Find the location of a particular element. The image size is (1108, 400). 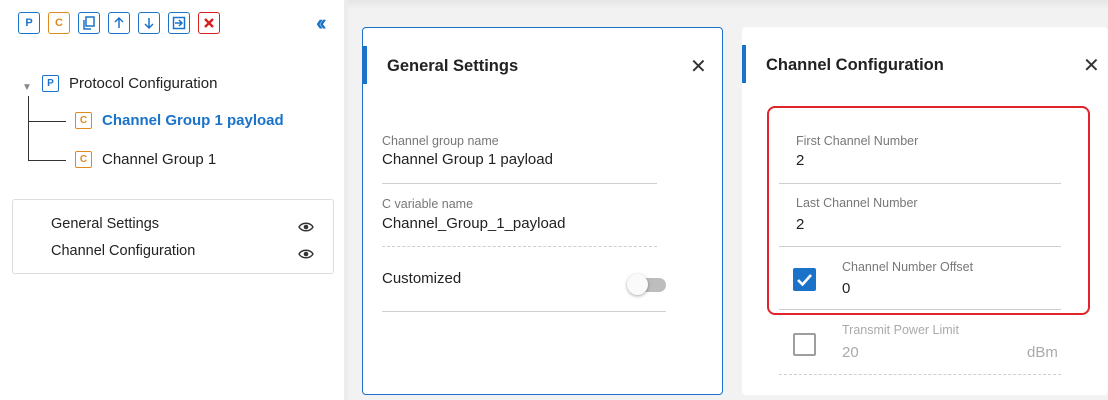

protocol-badge-icon: P is located at coordinates (50, 83).